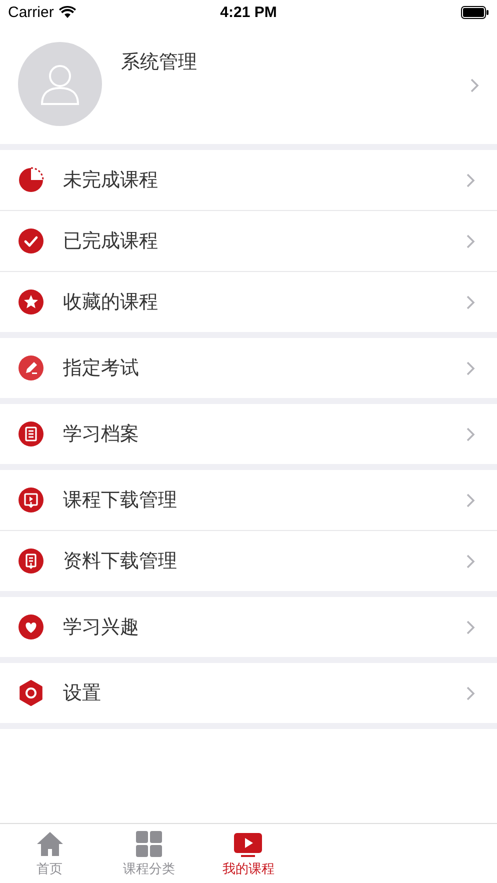 The width and height of the screenshot is (497, 883). I want to click on video-download-icon, so click(31, 500).